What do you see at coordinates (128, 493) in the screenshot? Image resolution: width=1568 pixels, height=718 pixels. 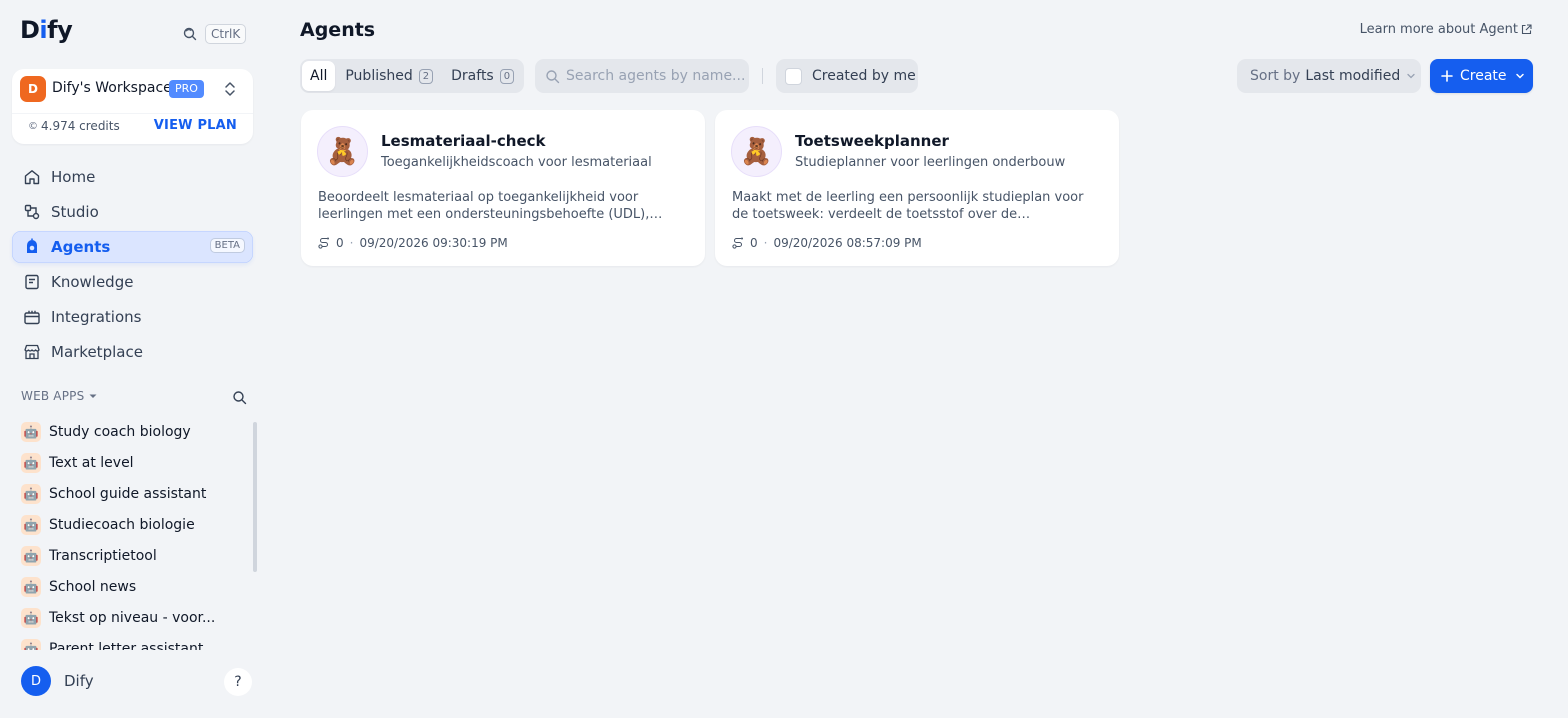 I see `web-app-label: School guide assistant` at bounding box center [128, 493].